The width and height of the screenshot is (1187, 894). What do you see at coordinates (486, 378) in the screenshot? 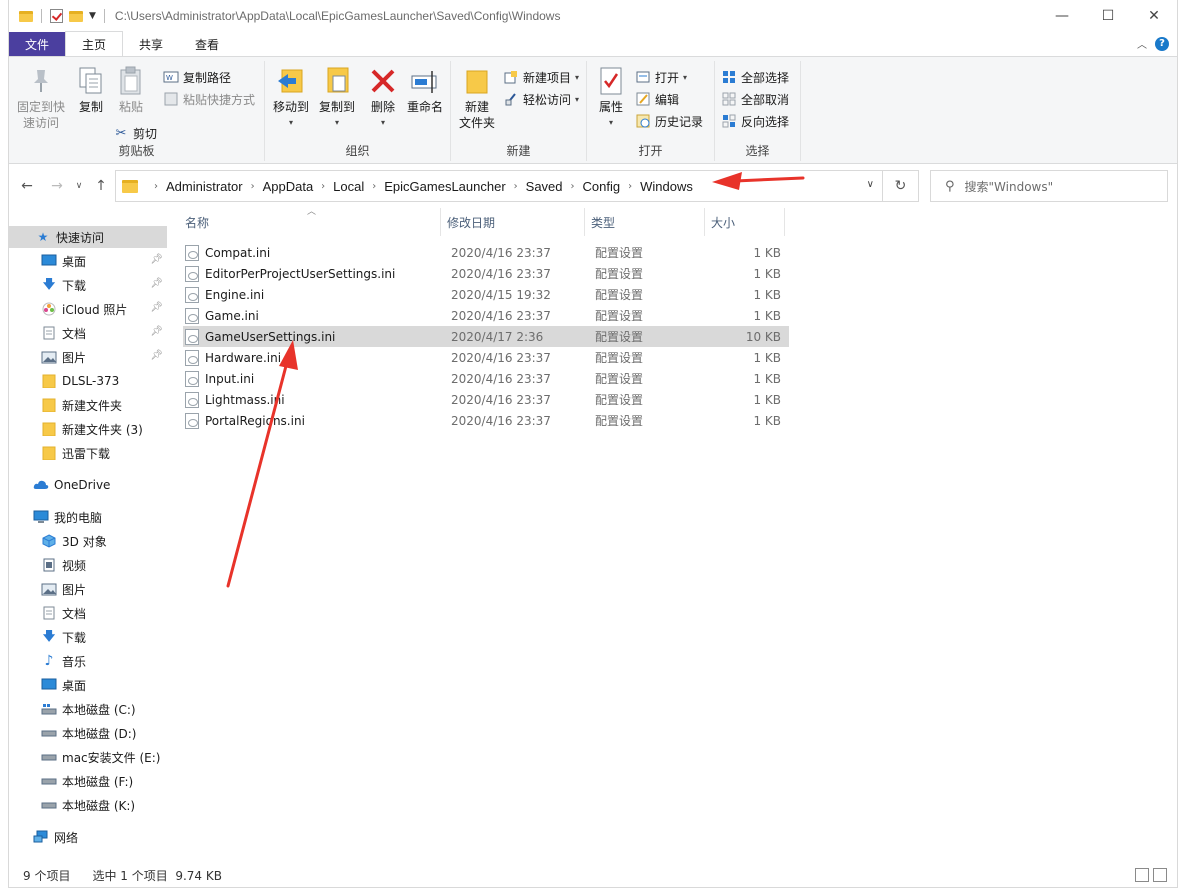
I see `file-row: Input.ini 2020/4/16 23:37 配置设置 1 KB` at bounding box center [486, 378].